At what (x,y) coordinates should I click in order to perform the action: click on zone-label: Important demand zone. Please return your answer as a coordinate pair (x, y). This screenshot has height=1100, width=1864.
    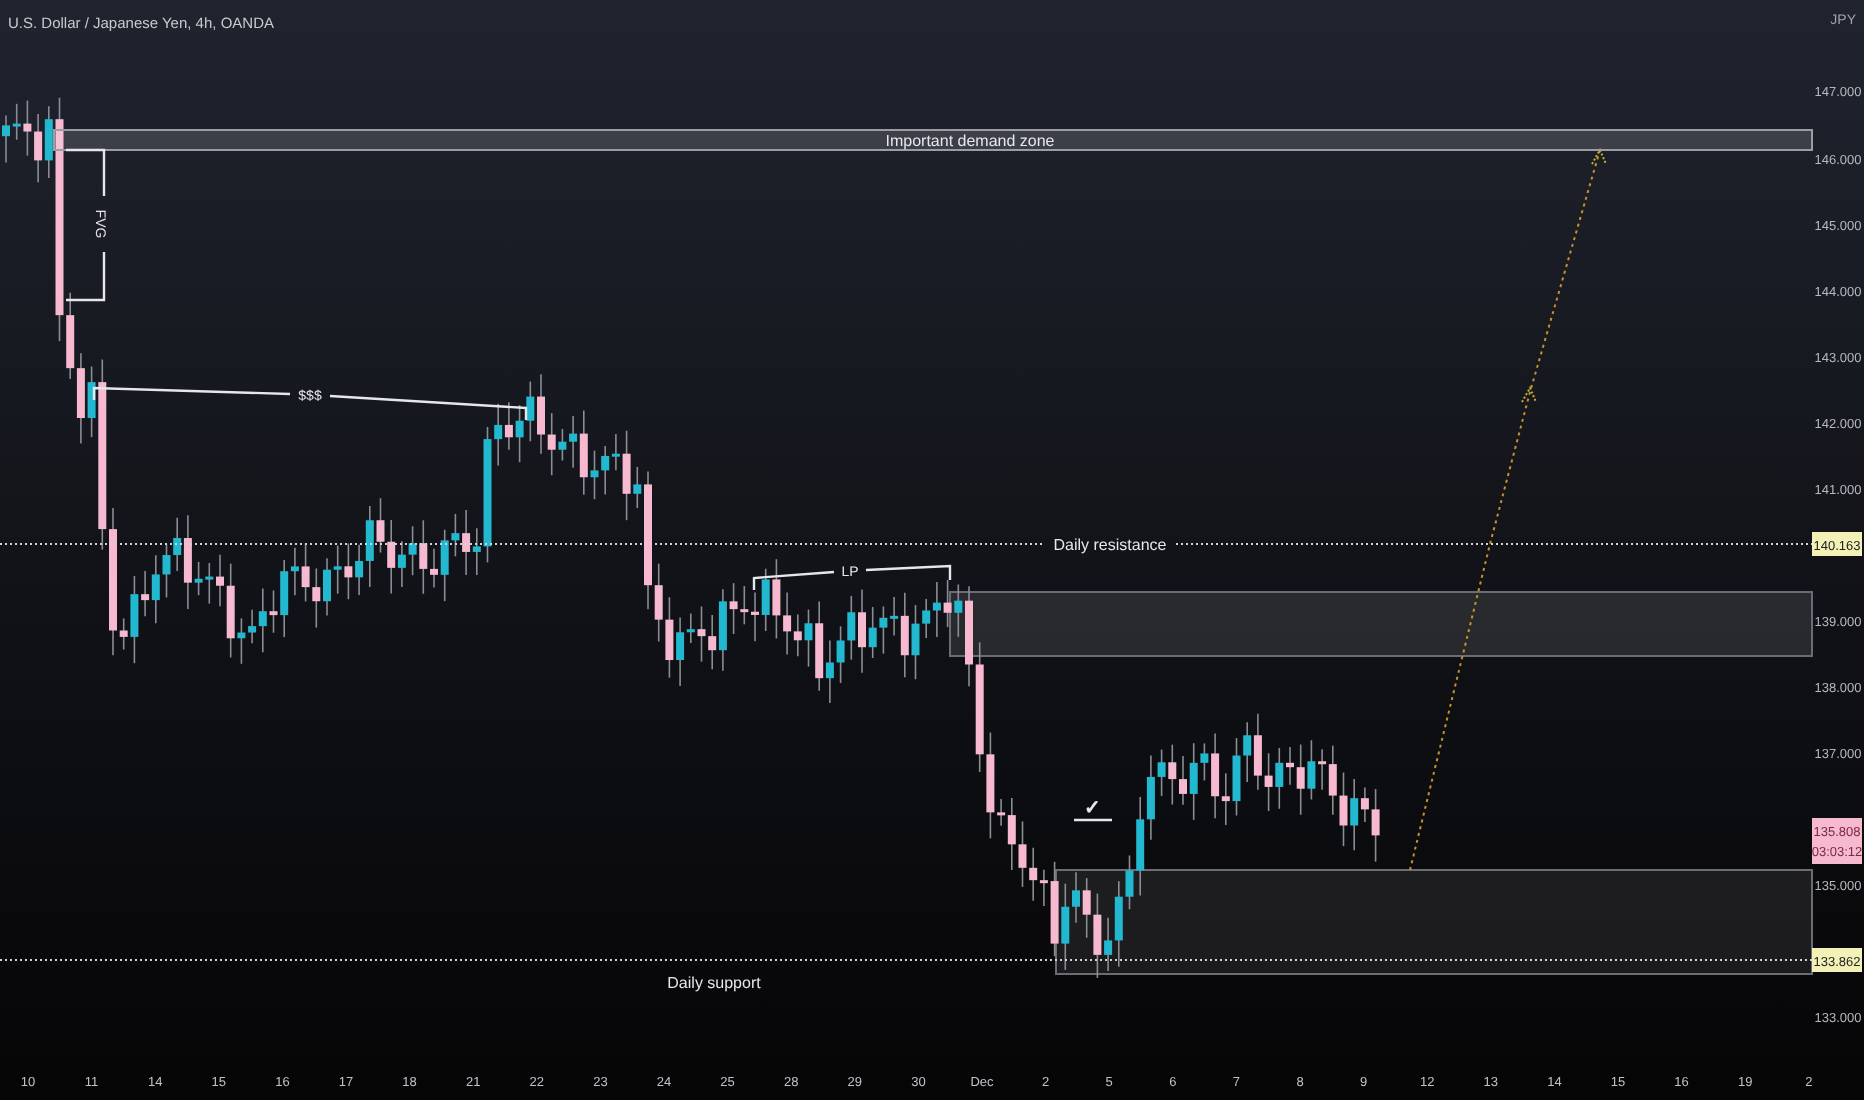
    Looking at the image, I should click on (970, 141).